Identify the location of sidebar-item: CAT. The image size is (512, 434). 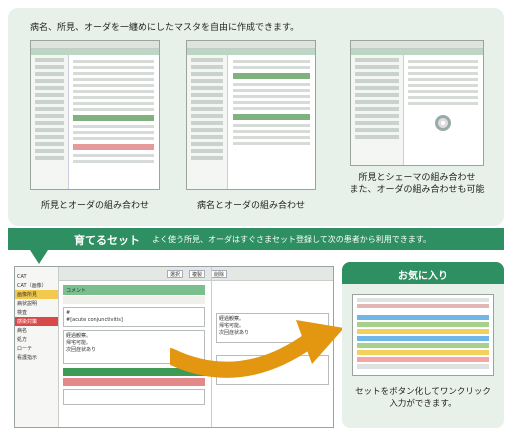
(36, 277).